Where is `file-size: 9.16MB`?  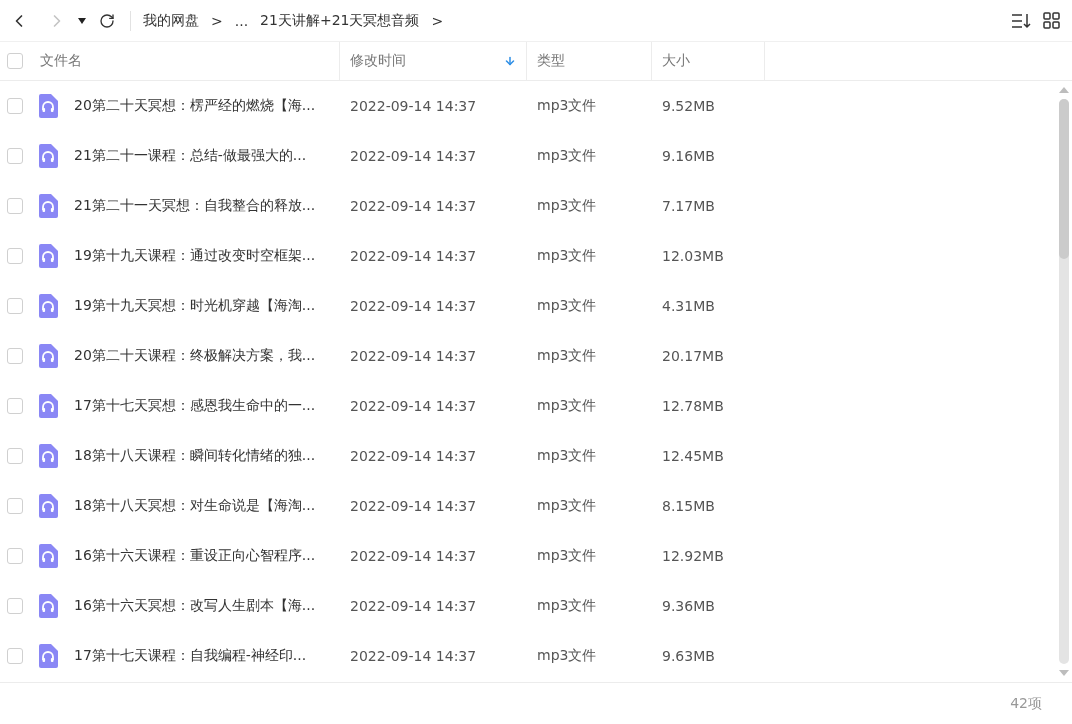
file-size: 9.16MB is located at coordinates (688, 156).